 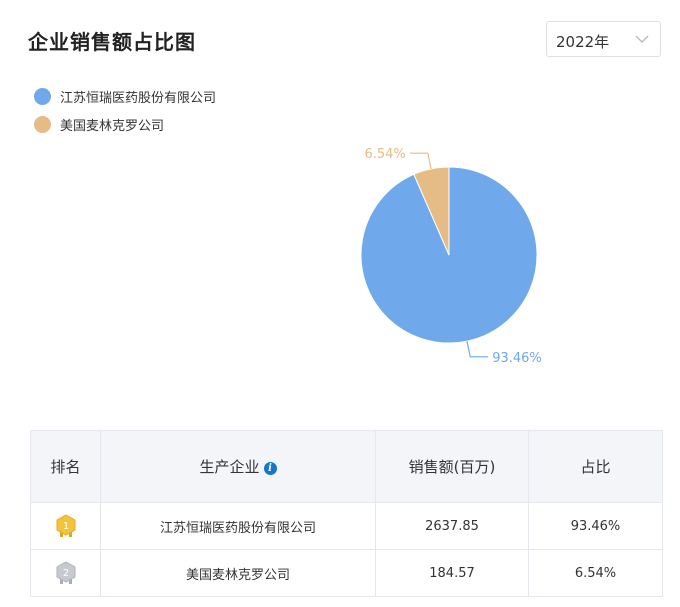 I want to click on legend-label: 美国麦林克罗公司, so click(x=112, y=126).